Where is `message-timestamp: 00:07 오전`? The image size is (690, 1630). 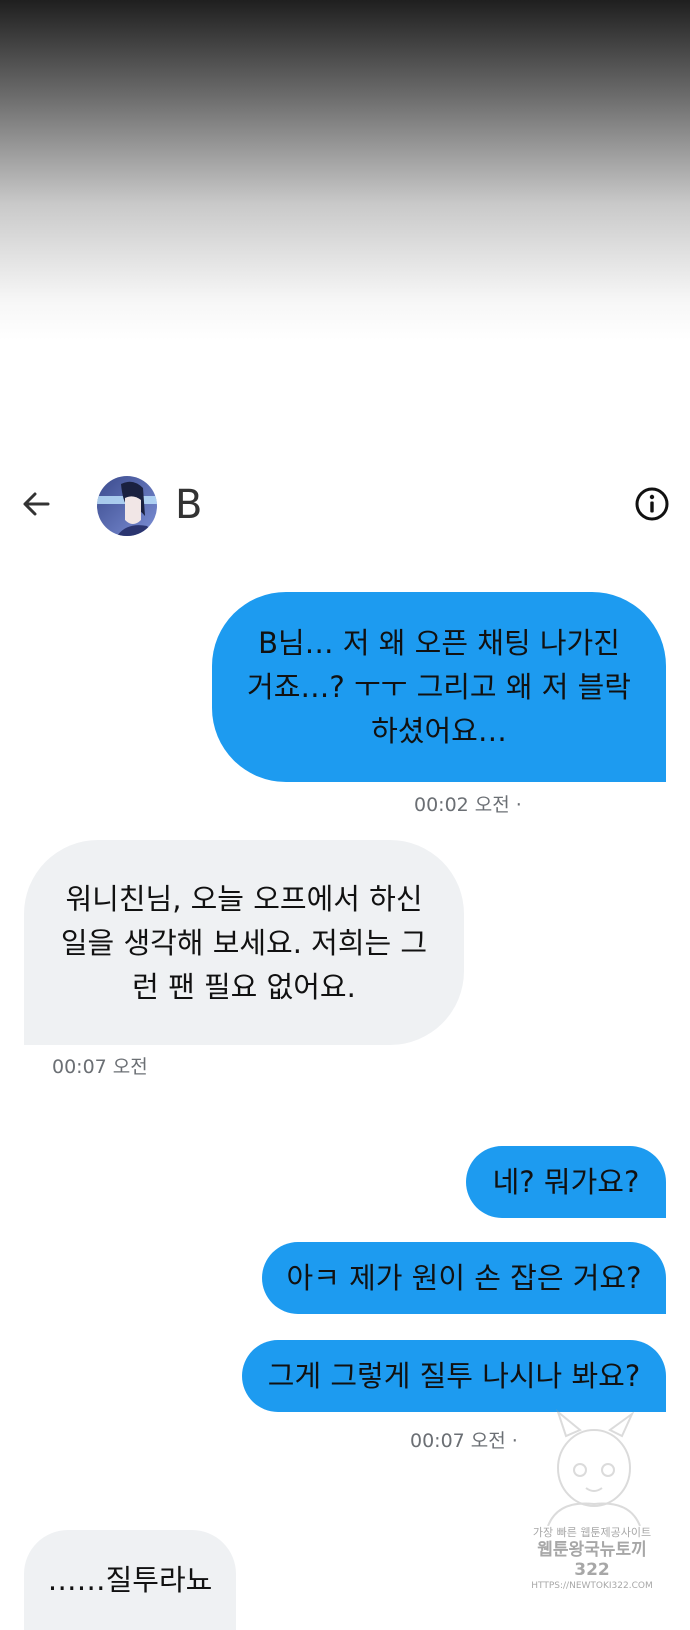 message-timestamp: 00:07 오전 is located at coordinates (100, 1067).